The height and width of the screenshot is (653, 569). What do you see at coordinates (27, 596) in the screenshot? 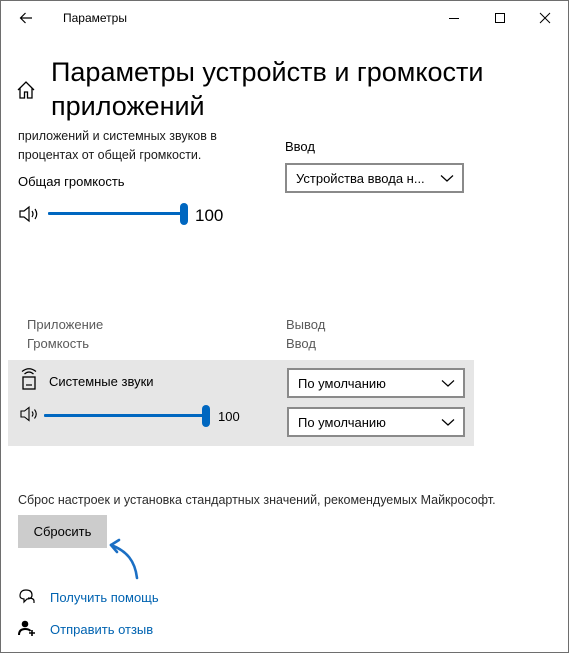
I see `help-icon` at bounding box center [27, 596].